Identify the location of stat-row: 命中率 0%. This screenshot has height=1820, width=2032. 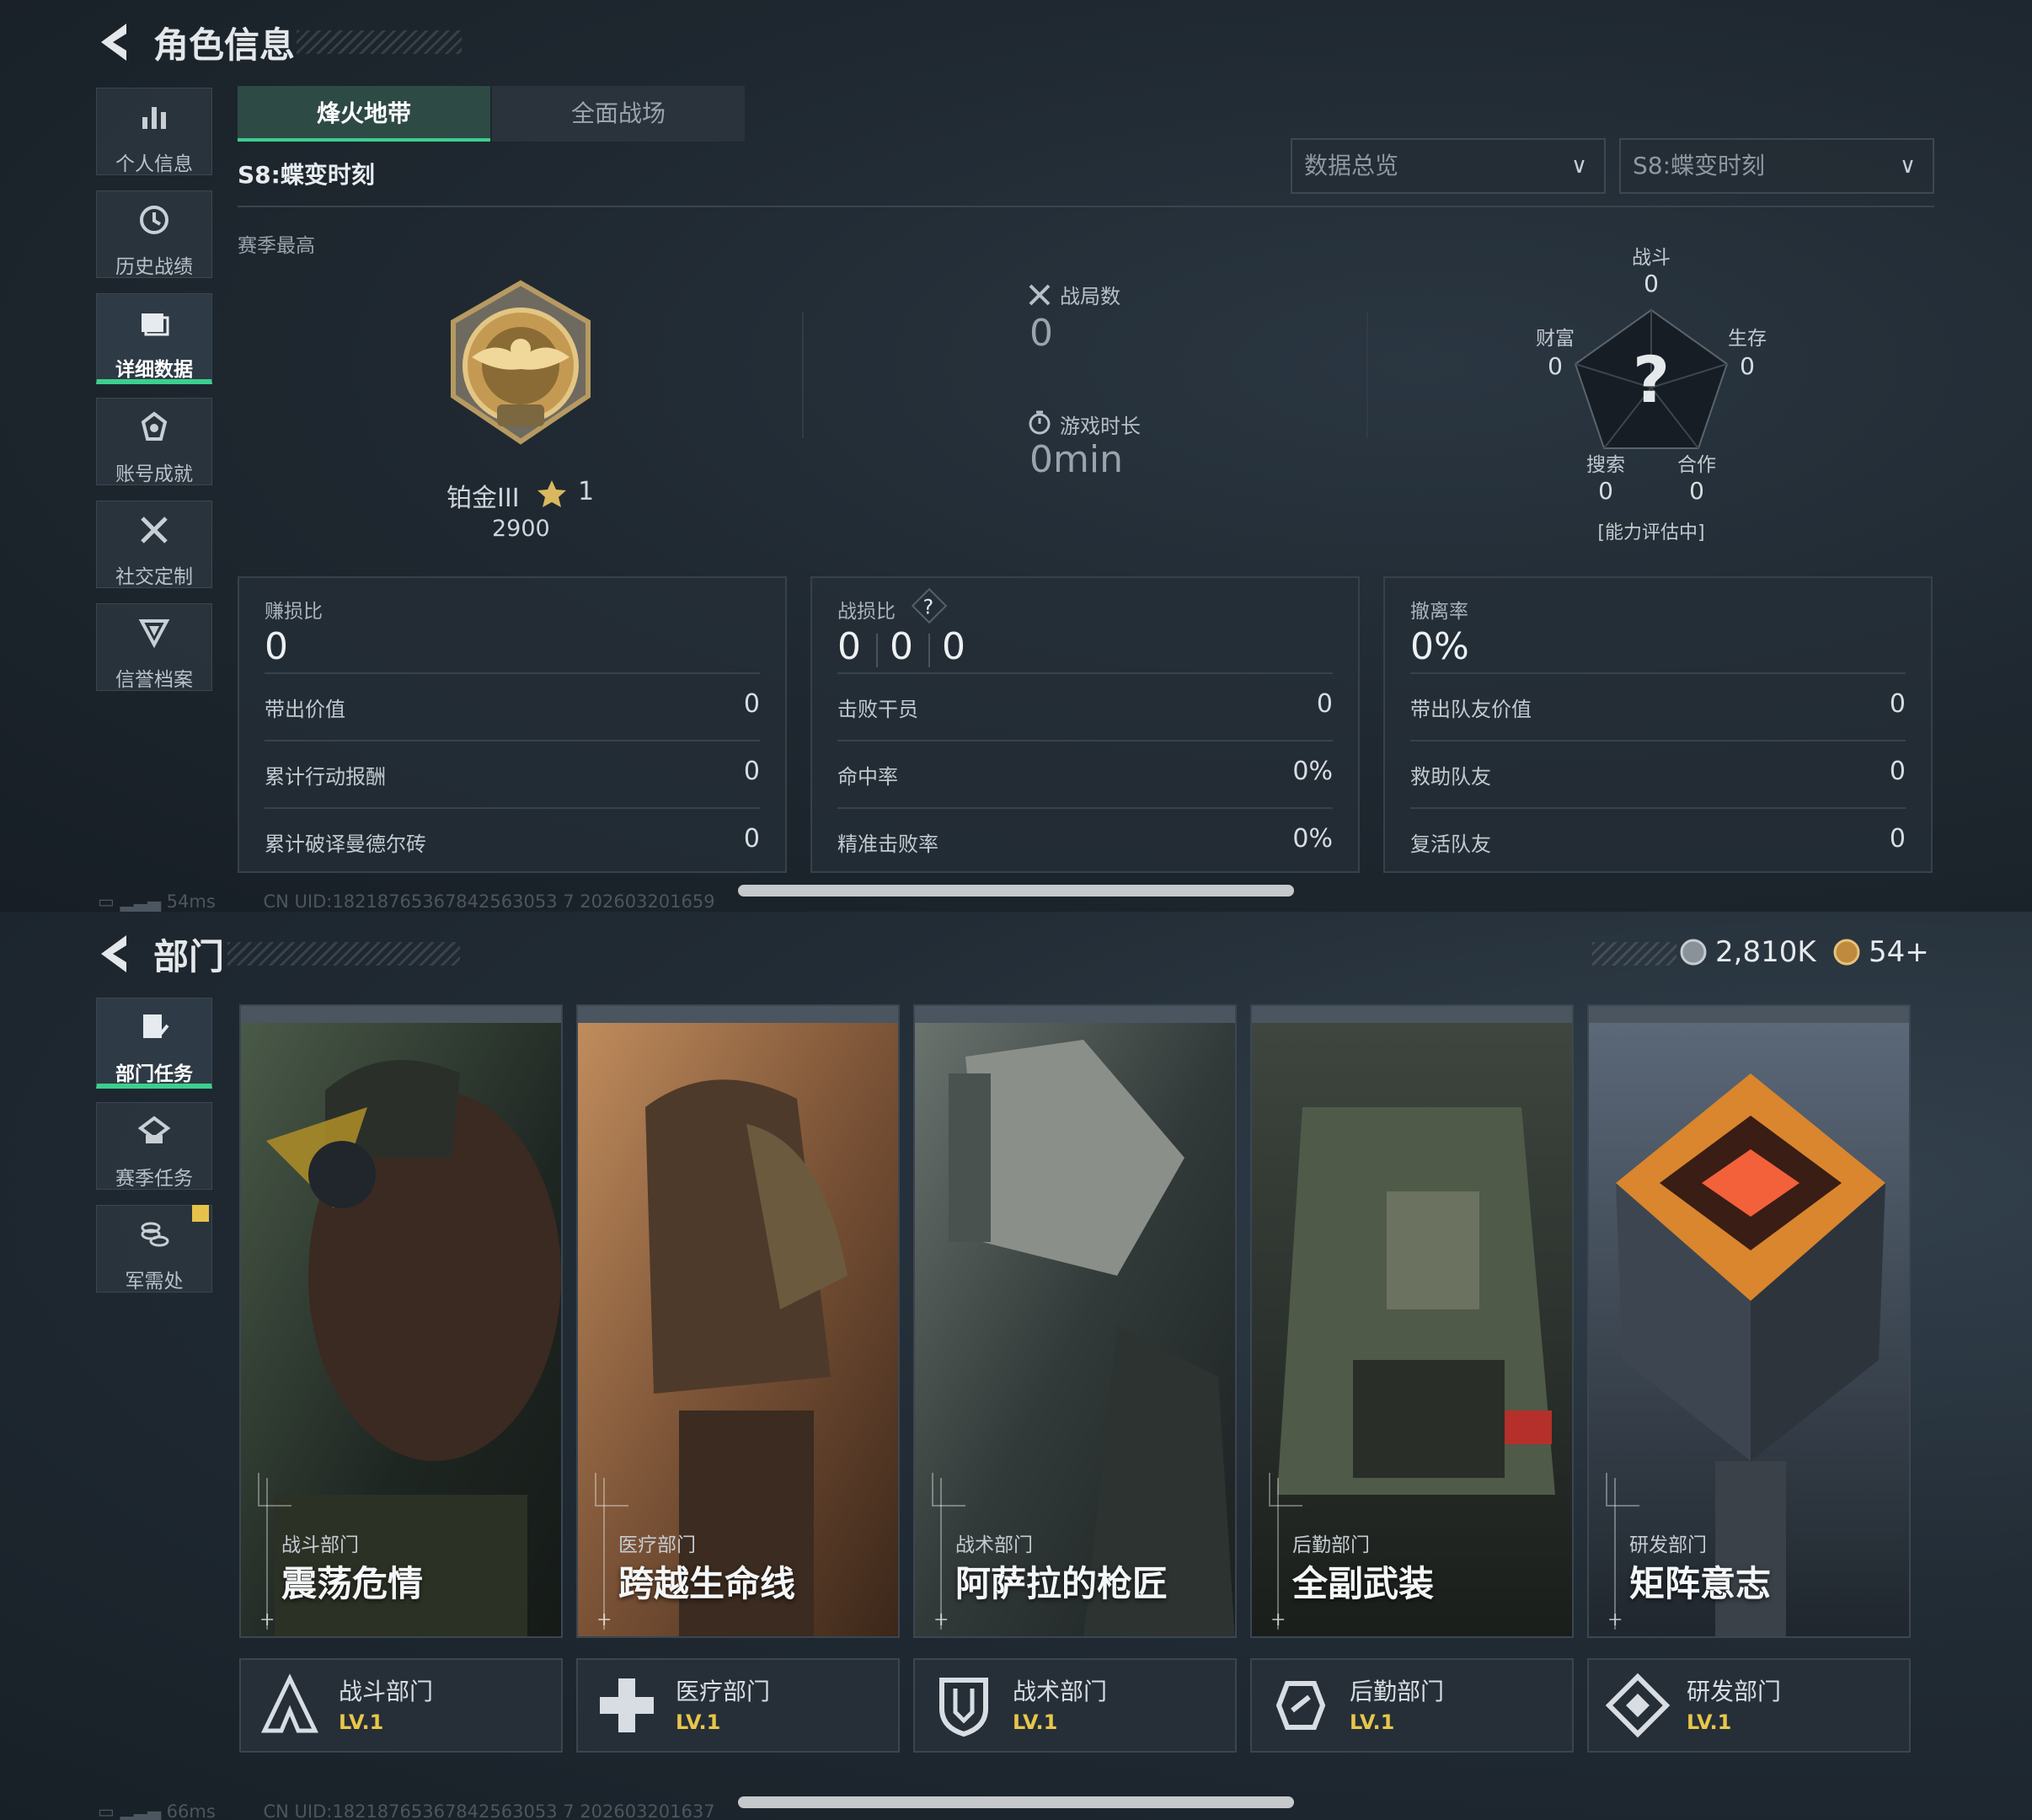
(1085, 773).